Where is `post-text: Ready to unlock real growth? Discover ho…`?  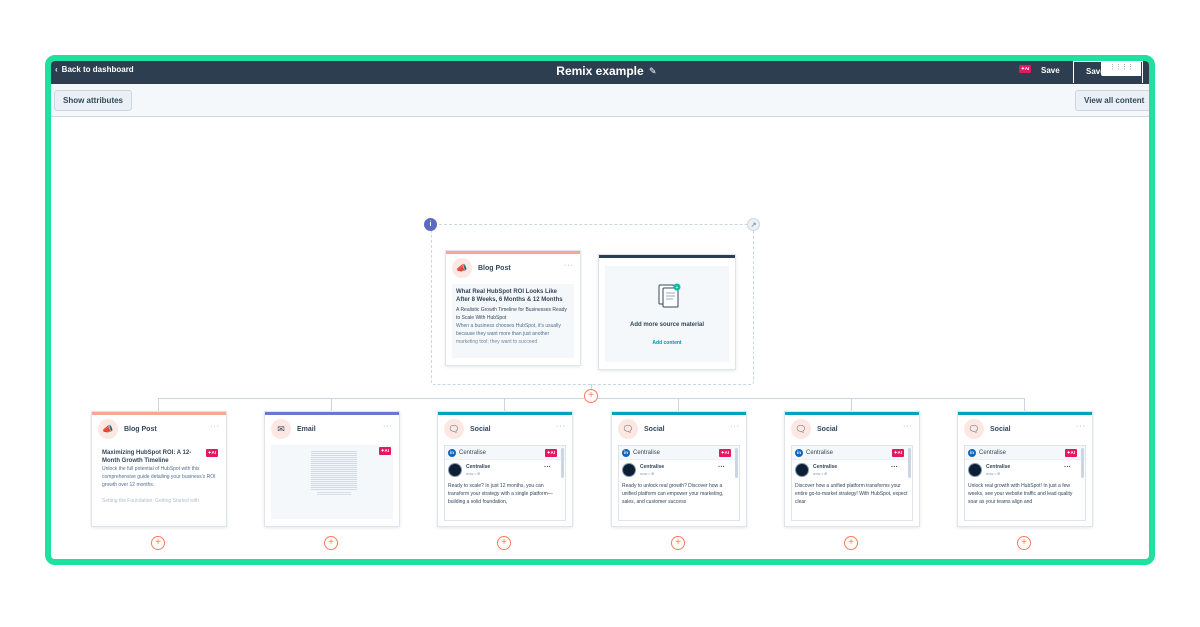 post-text: Ready to unlock real growth? Discover ho… is located at coordinates (673, 494).